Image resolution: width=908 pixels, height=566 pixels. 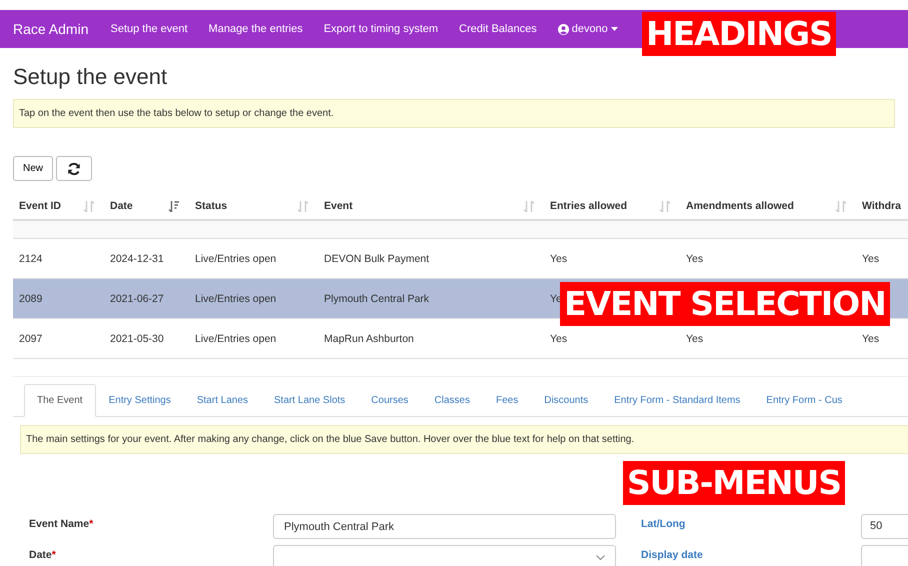 What do you see at coordinates (677, 400) in the screenshot?
I see `tab: Entry Form - Standard Items` at bounding box center [677, 400].